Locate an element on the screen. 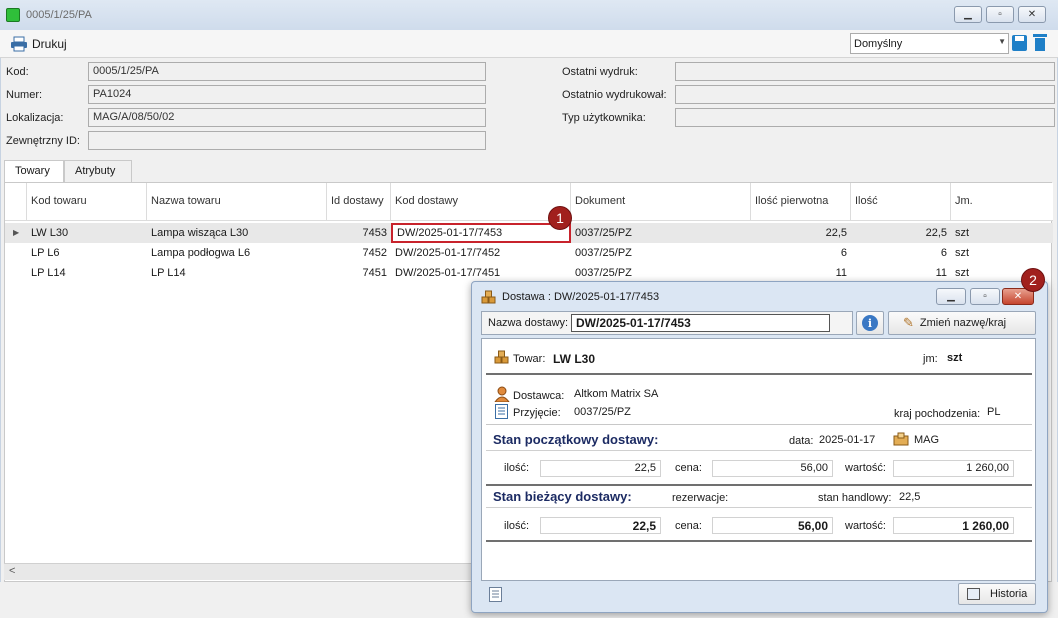  cell-nazwa-towaru: LP L14 is located at coordinates (237, 273).